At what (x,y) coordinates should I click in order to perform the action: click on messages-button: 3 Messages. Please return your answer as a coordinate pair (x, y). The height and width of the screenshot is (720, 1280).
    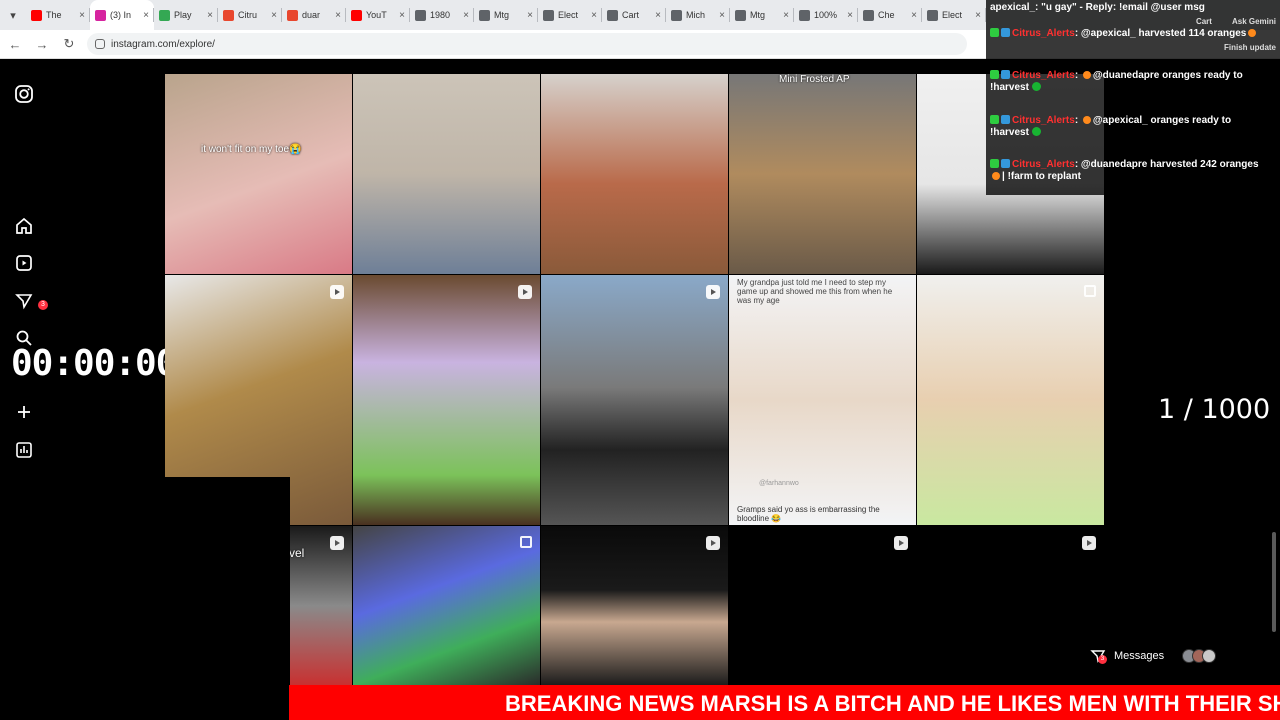
    Looking at the image, I should click on (1165, 656).